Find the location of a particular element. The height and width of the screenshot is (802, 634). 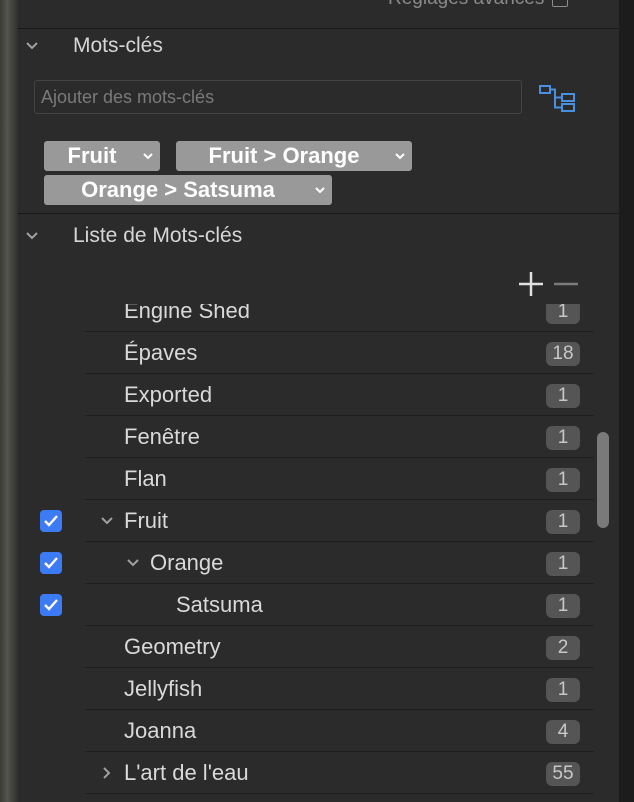

keyword-label: Satsuma is located at coordinates (219, 604).